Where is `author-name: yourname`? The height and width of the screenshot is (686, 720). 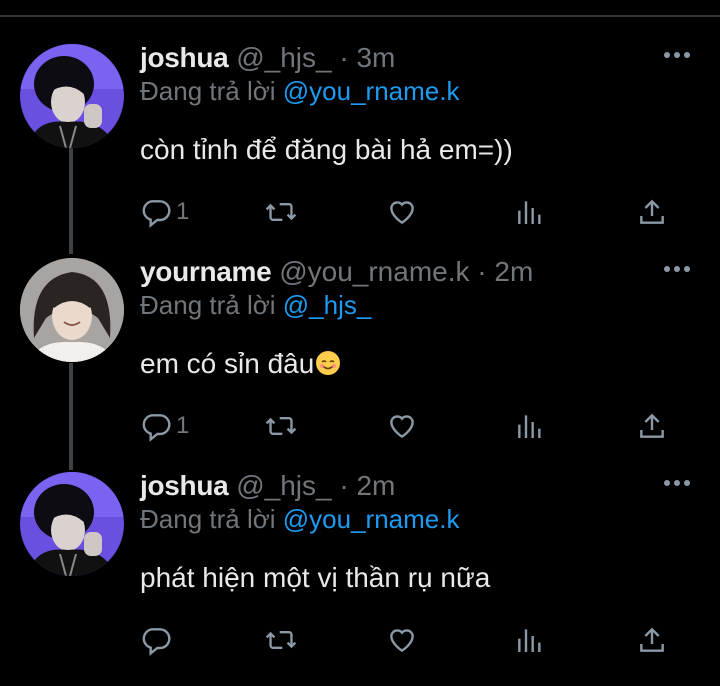
author-name: yourname is located at coordinates (206, 271).